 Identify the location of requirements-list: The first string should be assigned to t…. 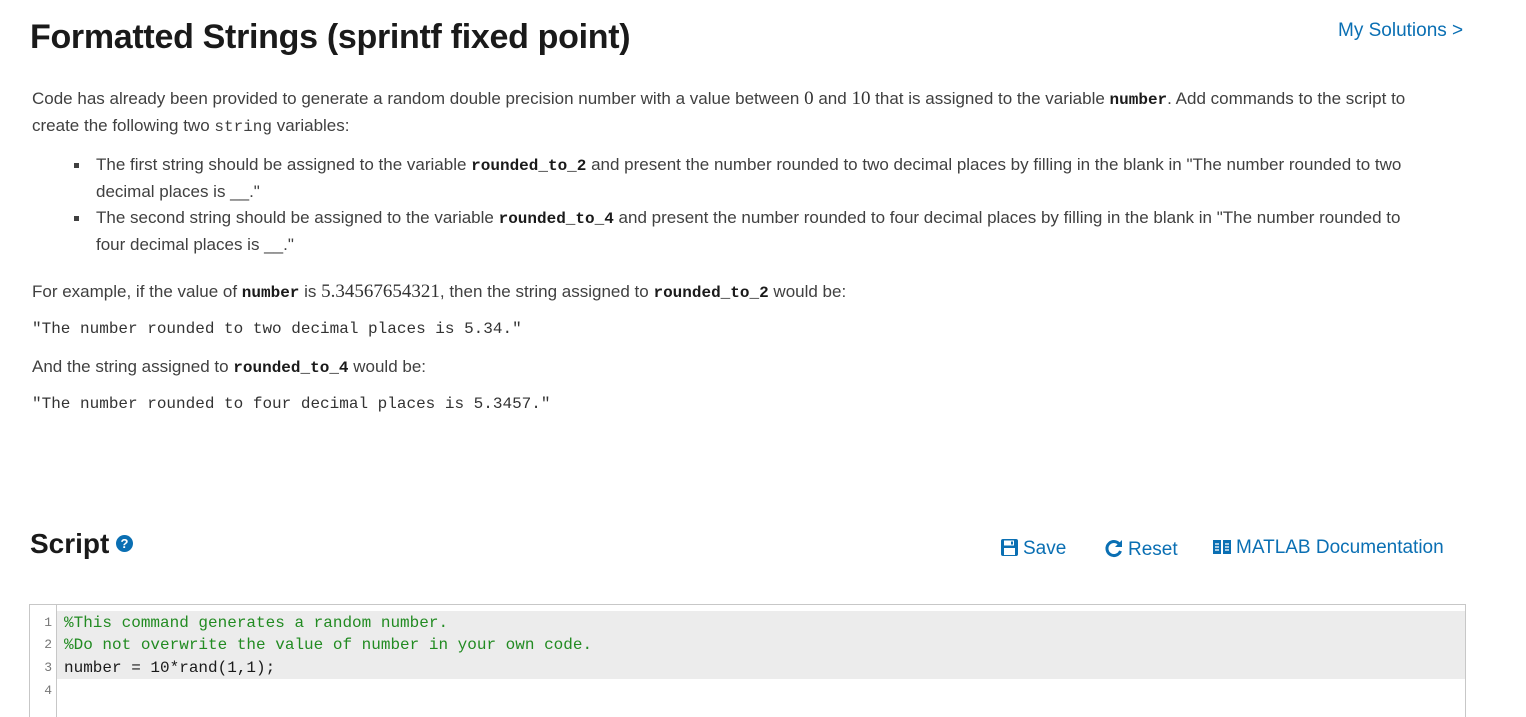
(732, 205).